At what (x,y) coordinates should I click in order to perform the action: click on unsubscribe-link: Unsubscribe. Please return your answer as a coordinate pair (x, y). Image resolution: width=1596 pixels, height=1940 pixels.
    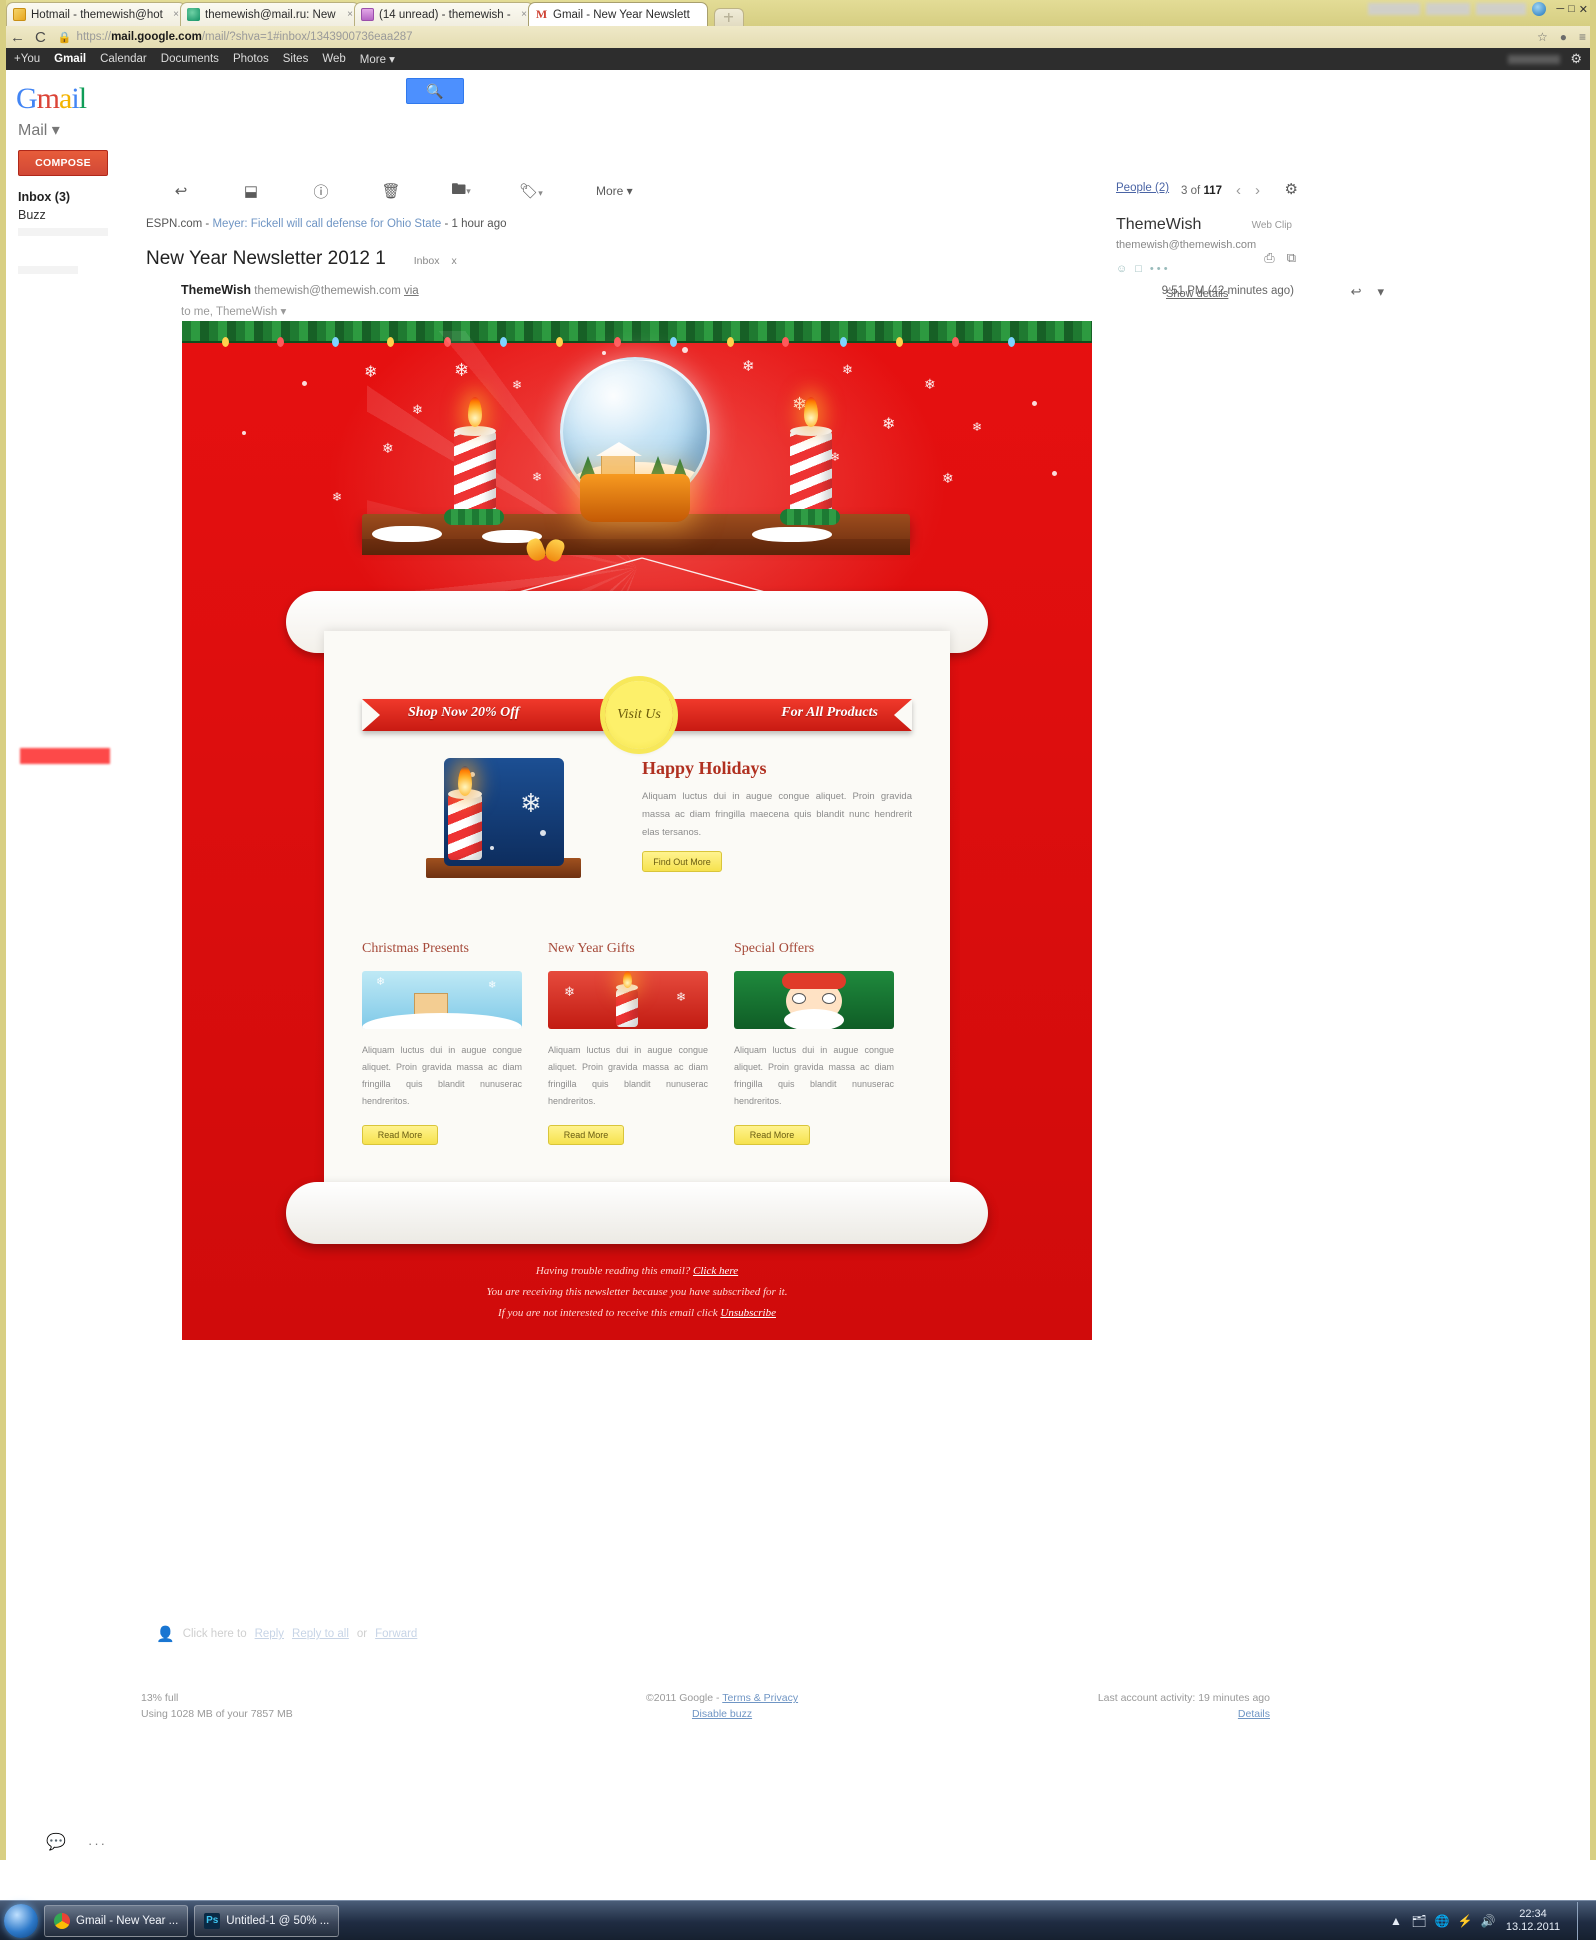
    Looking at the image, I should click on (748, 1313).